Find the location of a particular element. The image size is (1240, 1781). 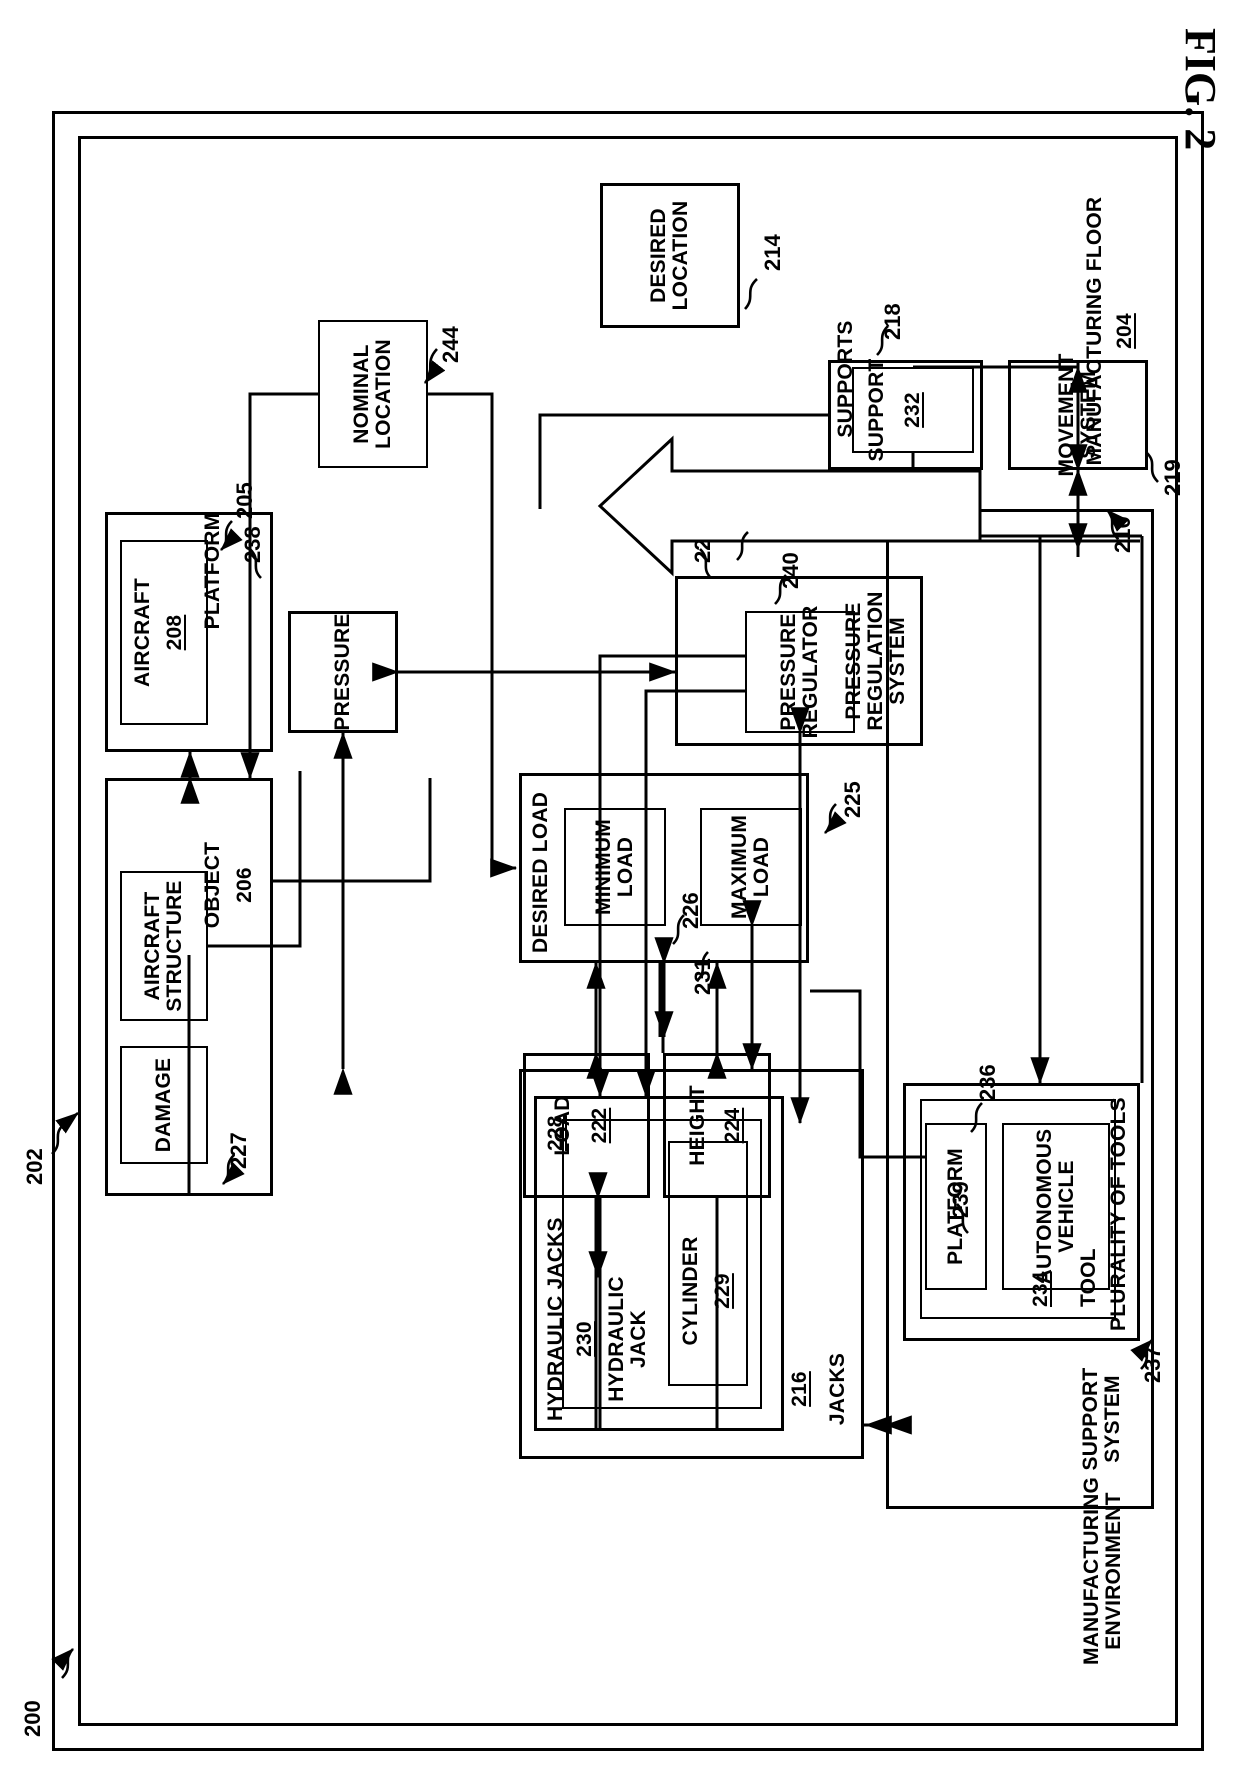

manufacturing-environment-ref: 202 is located at coordinates (34, 1166).